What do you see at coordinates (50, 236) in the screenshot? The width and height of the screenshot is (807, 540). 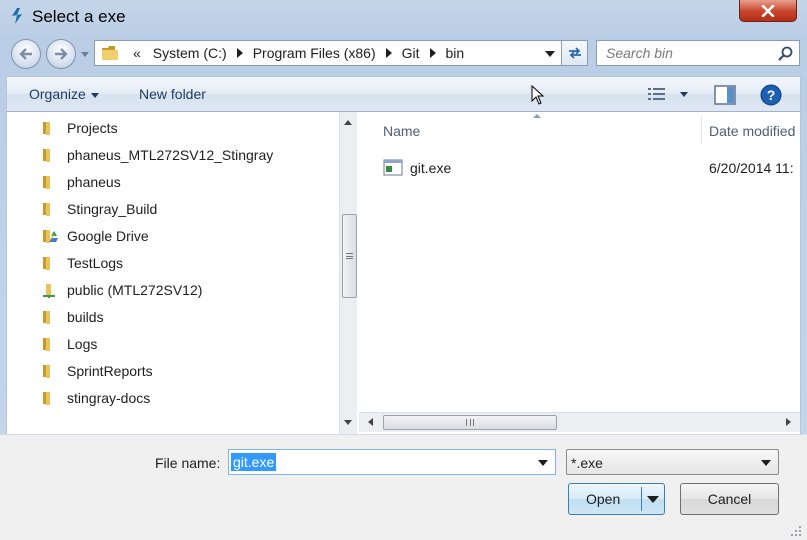 I see `google-drive-folder-icon` at bounding box center [50, 236].